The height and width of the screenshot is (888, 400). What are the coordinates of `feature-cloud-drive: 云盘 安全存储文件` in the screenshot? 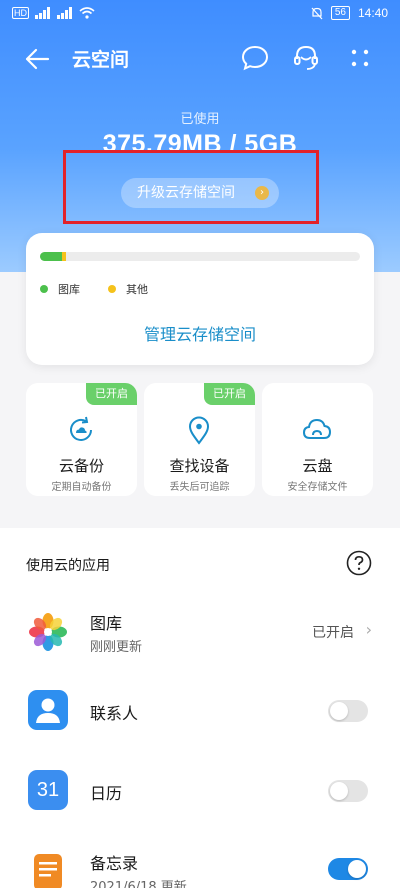 It's located at (317, 439).